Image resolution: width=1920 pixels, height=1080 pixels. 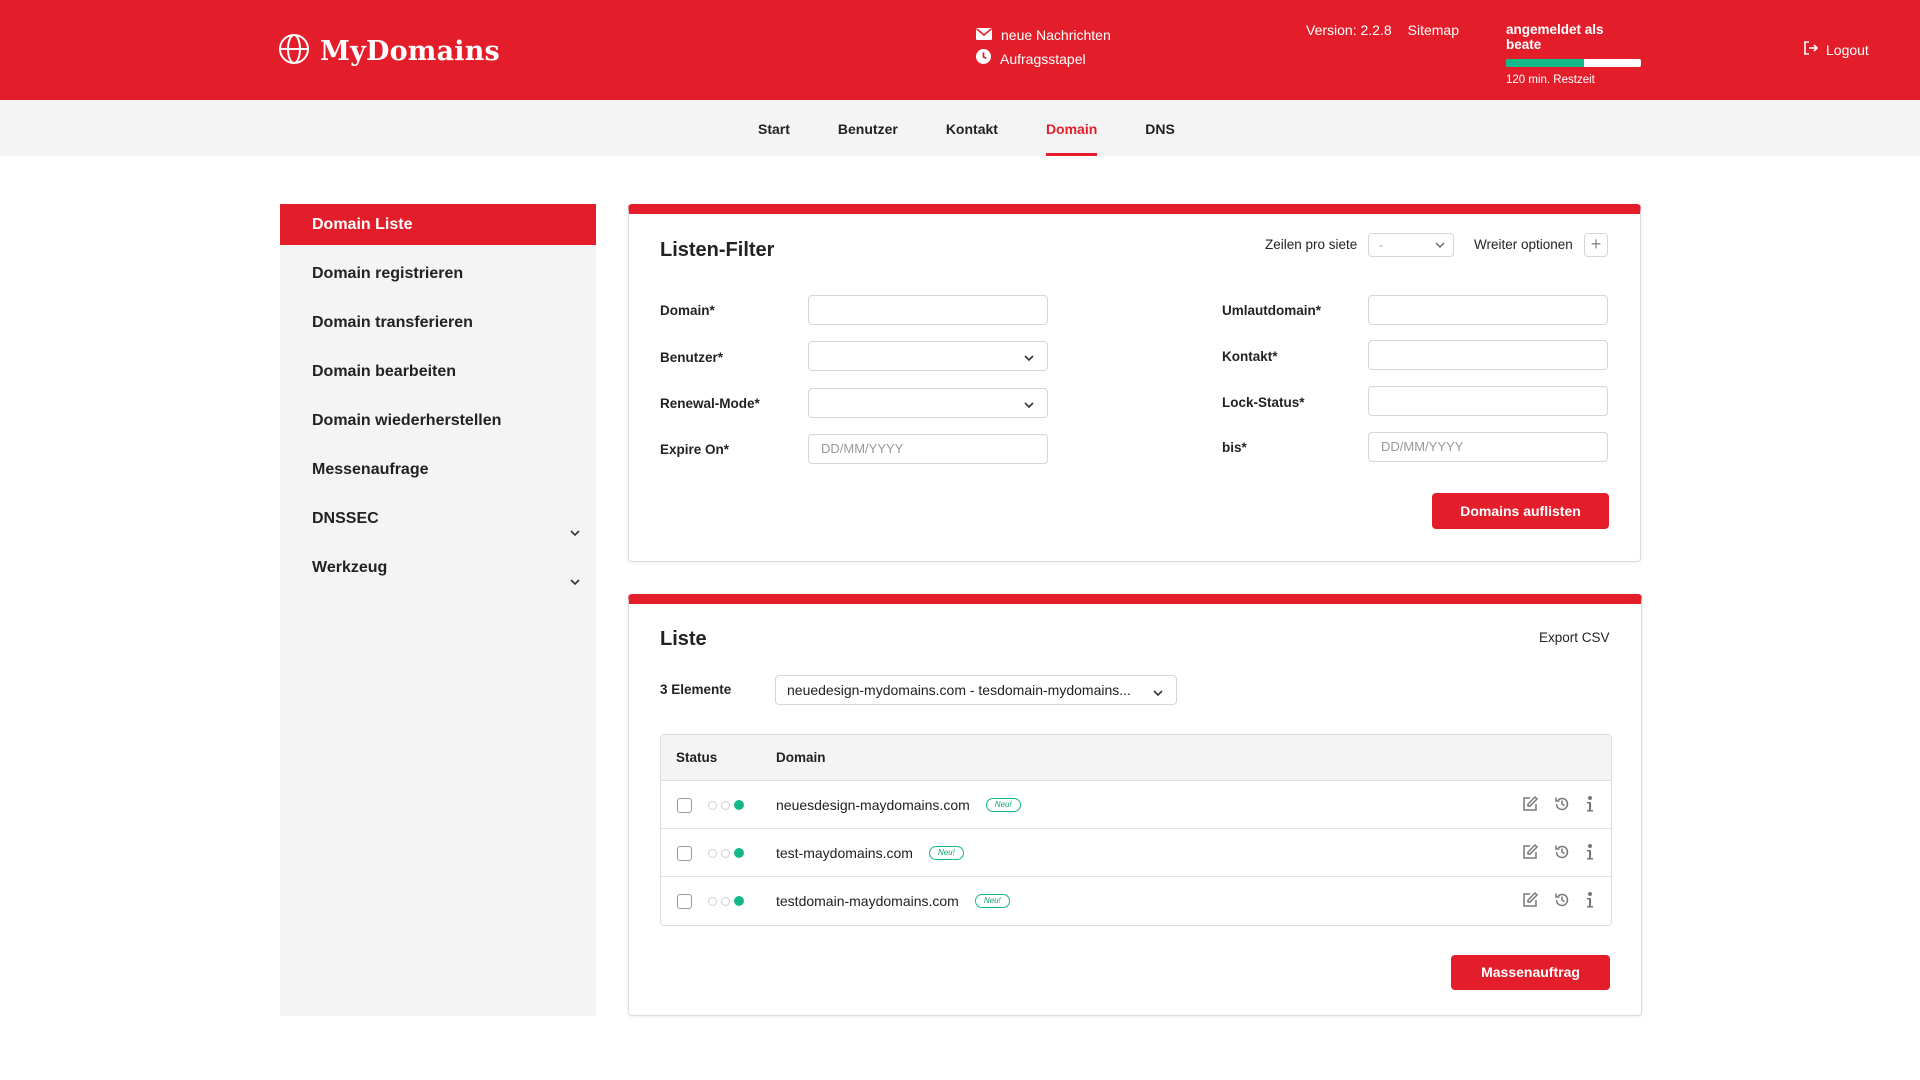 I want to click on domain-label: Domain*, so click(x=687, y=310).